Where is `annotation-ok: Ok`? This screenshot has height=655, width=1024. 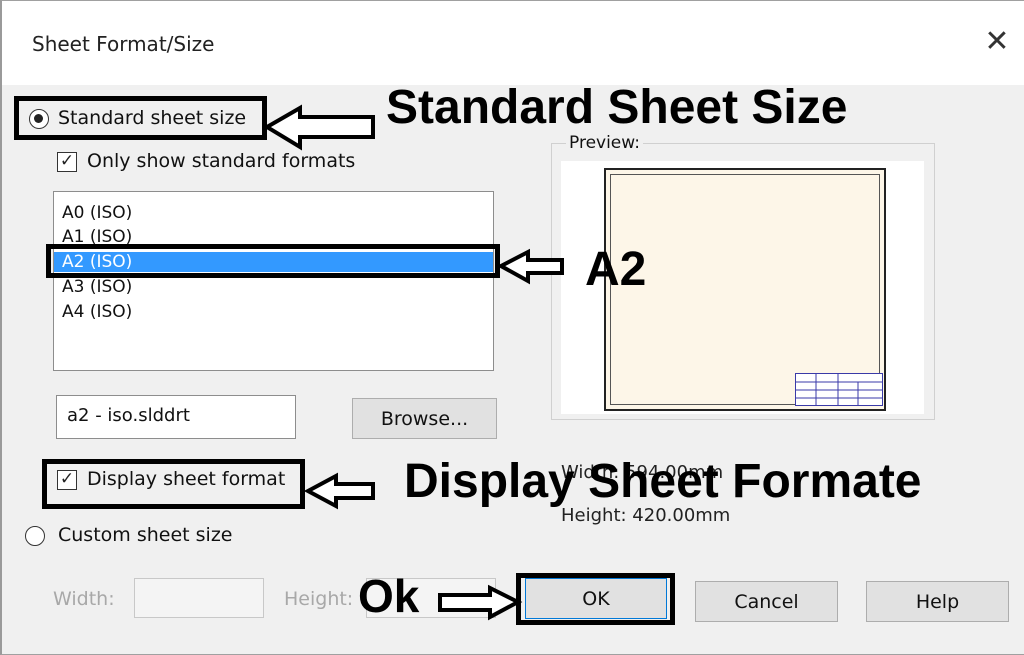
annotation-ok: Ok is located at coordinates (389, 596).